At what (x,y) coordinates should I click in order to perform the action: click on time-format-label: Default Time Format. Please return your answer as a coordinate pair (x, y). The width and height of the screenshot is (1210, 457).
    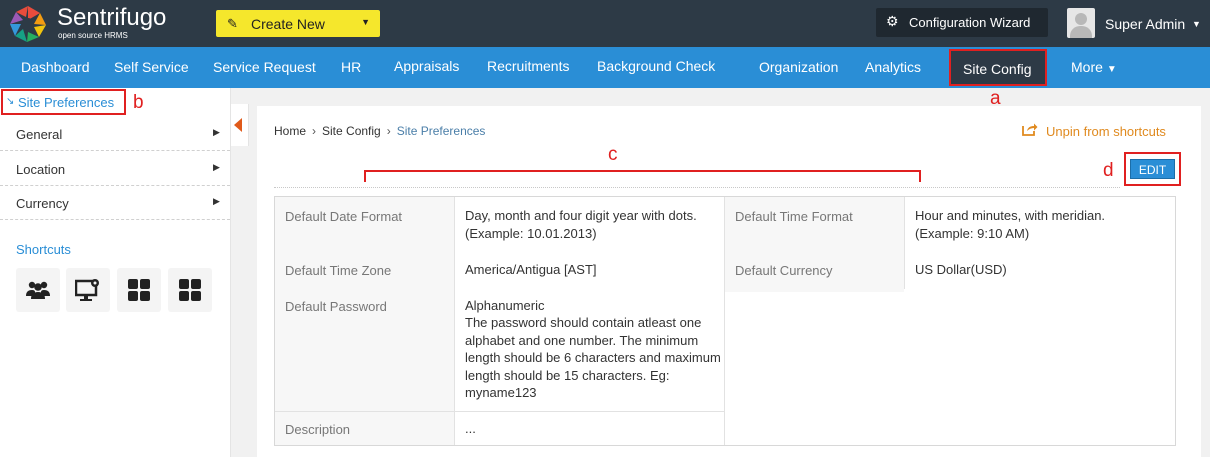
    Looking at the image, I should click on (794, 216).